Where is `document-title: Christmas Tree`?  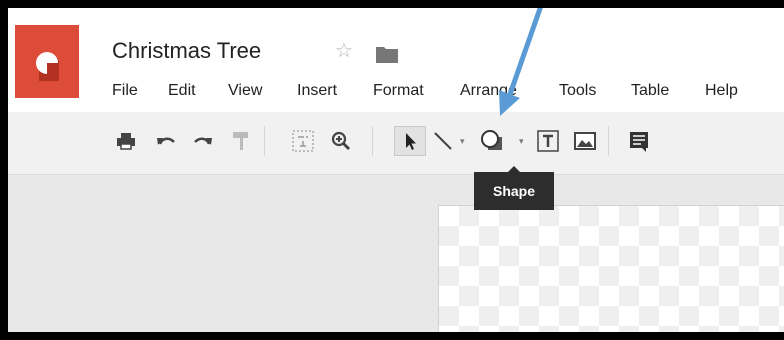
document-title: Christmas Tree is located at coordinates (186, 51).